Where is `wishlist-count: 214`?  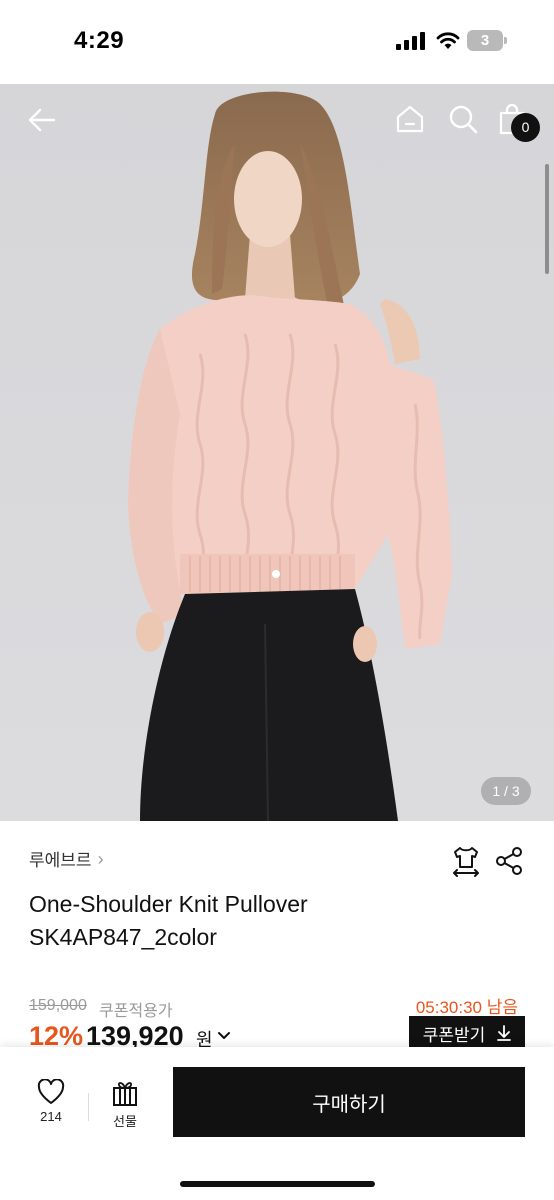
wishlist-count: 214 is located at coordinates (51, 1116).